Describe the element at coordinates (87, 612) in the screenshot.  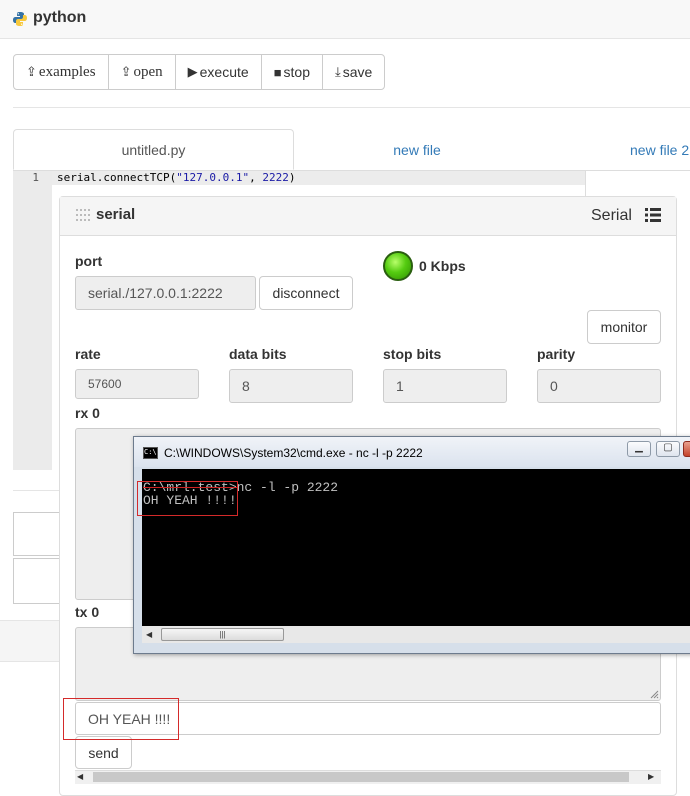
I see `tx-label: tx 0` at that location.